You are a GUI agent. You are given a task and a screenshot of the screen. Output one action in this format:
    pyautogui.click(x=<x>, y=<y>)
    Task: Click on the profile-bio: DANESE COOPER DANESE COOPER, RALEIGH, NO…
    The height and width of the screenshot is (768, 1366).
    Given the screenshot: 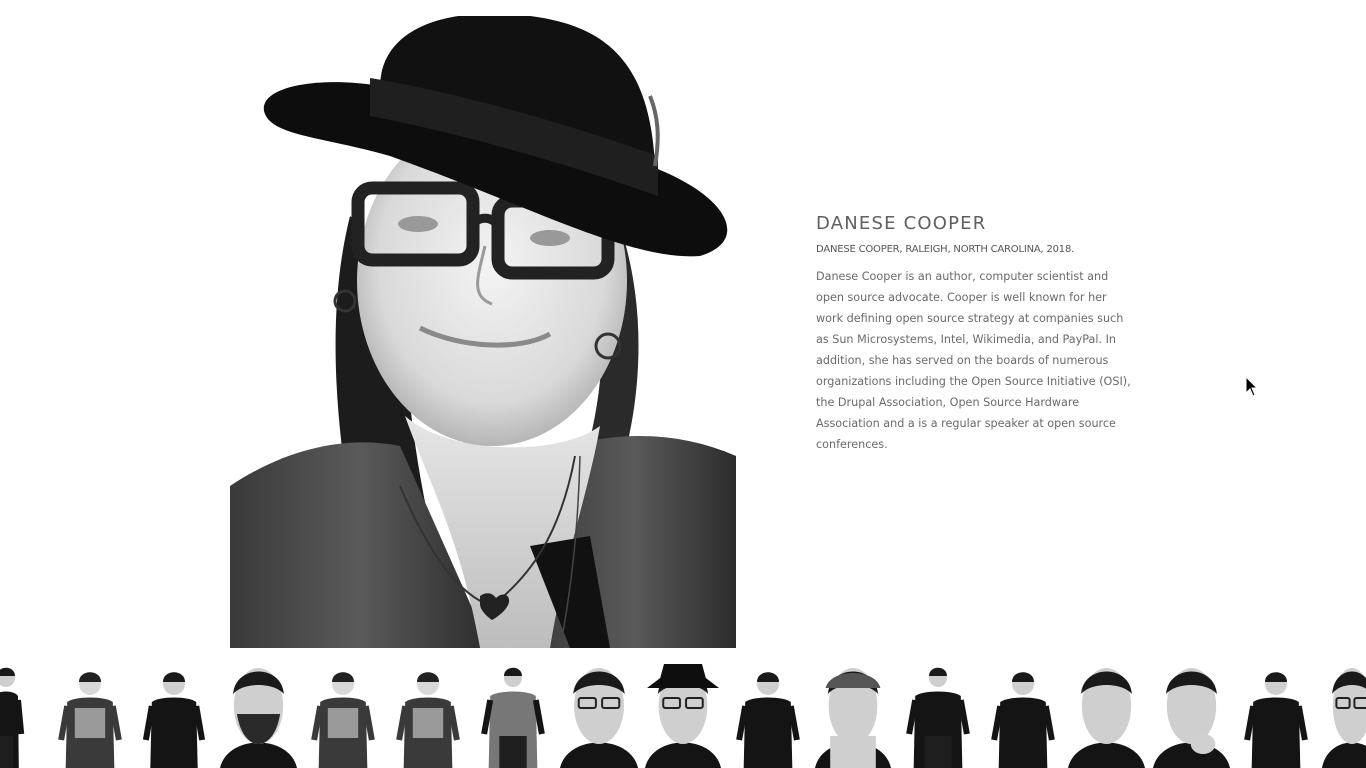 What is the action you would take?
    pyautogui.click(x=976, y=334)
    